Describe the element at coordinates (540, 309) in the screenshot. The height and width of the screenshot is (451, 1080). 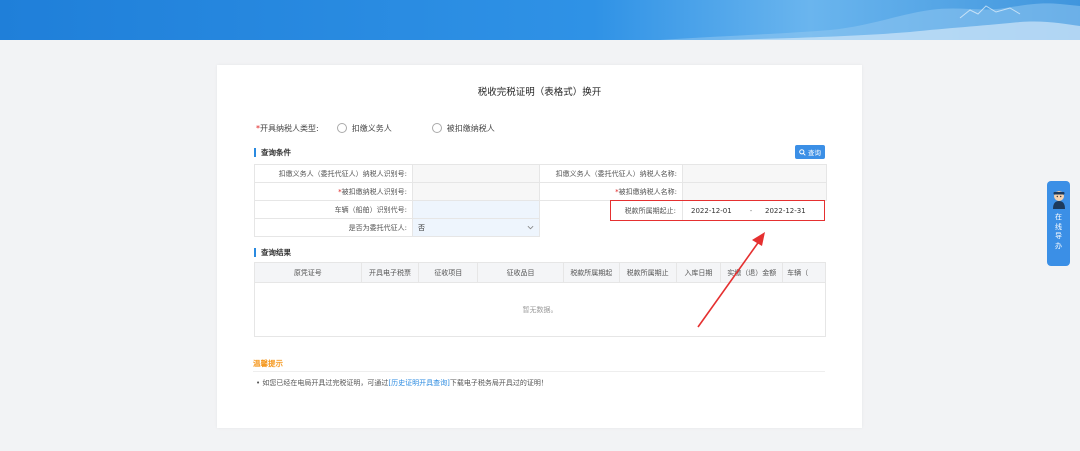
I see `empty-data-text: 暂无数据。` at that location.